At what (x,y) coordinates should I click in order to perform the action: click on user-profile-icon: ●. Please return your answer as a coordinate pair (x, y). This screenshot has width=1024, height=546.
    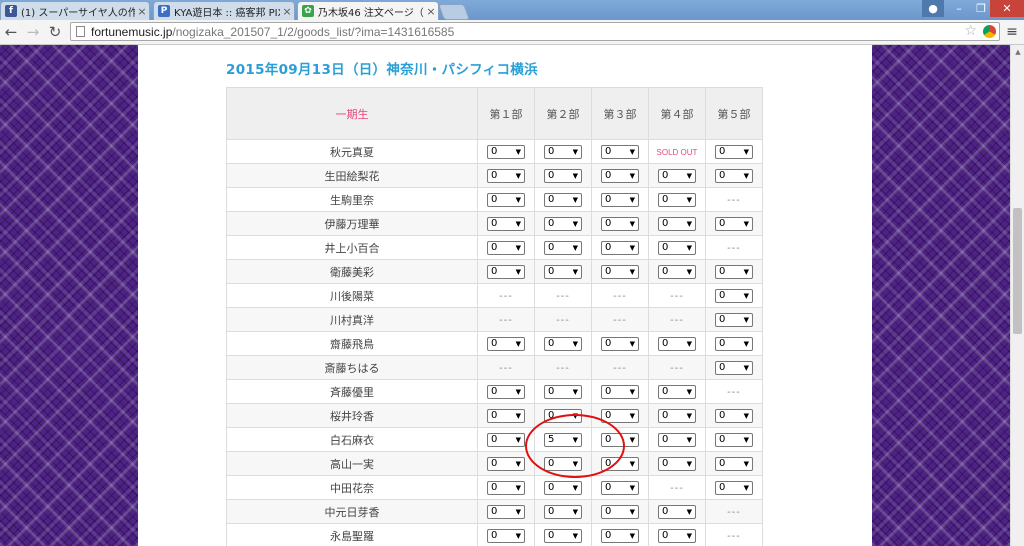
    Looking at the image, I should click on (933, 8).